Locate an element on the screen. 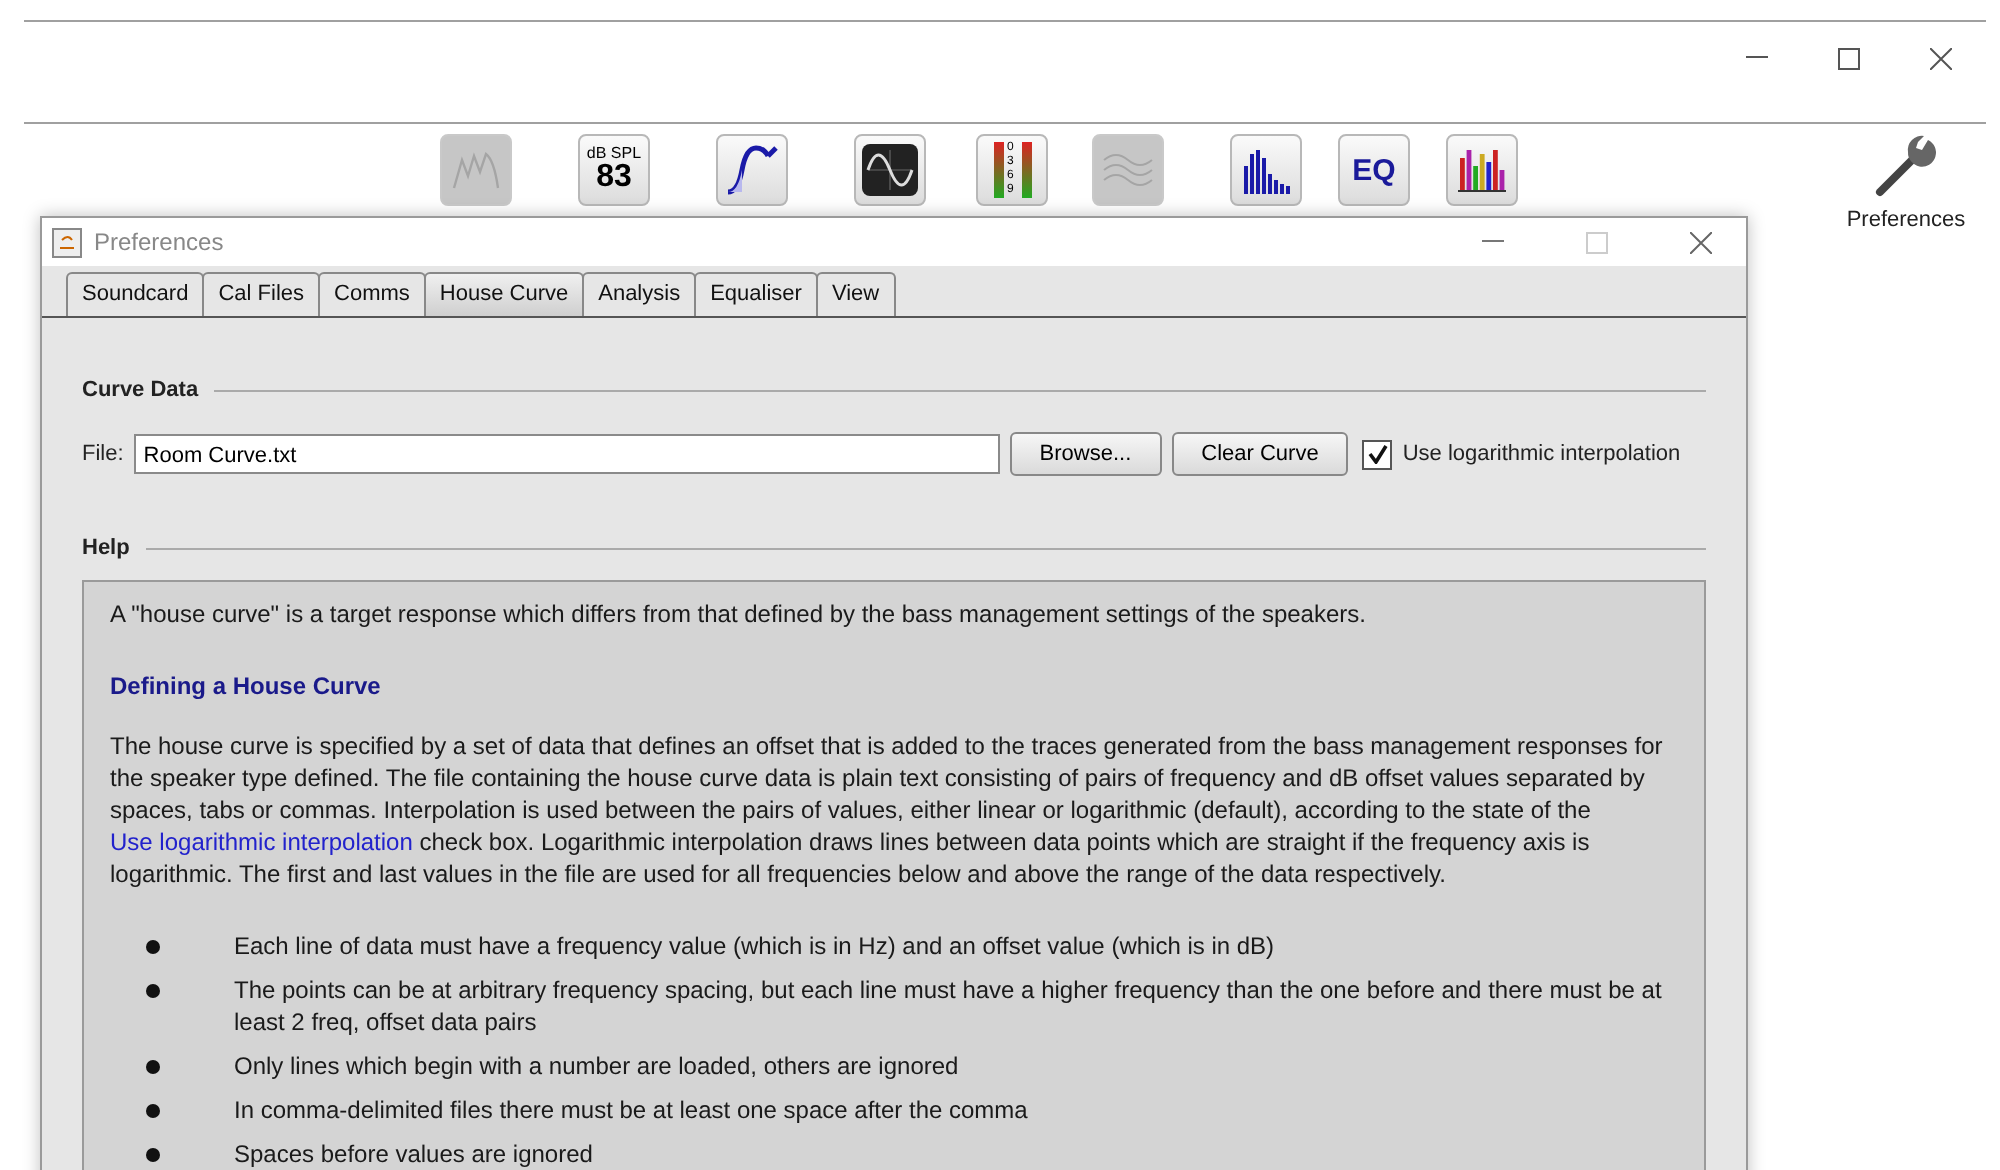  dialog-title: Preferences is located at coordinates (160, 242).